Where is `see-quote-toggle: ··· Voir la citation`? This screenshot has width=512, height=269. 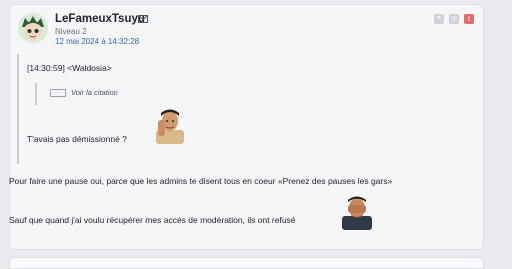
see-quote-toggle: ··· Voir la citation is located at coordinates (84, 92).